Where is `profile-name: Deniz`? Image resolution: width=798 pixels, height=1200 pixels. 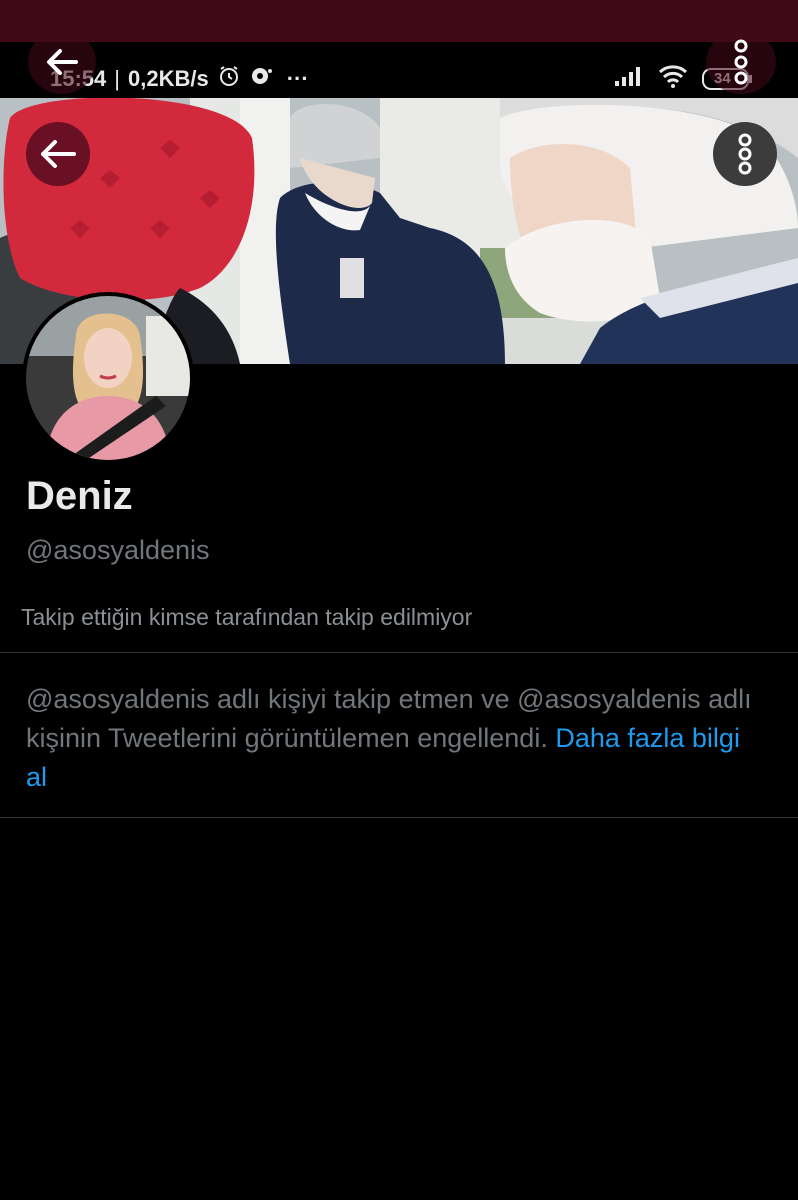
profile-name: Deniz is located at coordinates (79, 496).